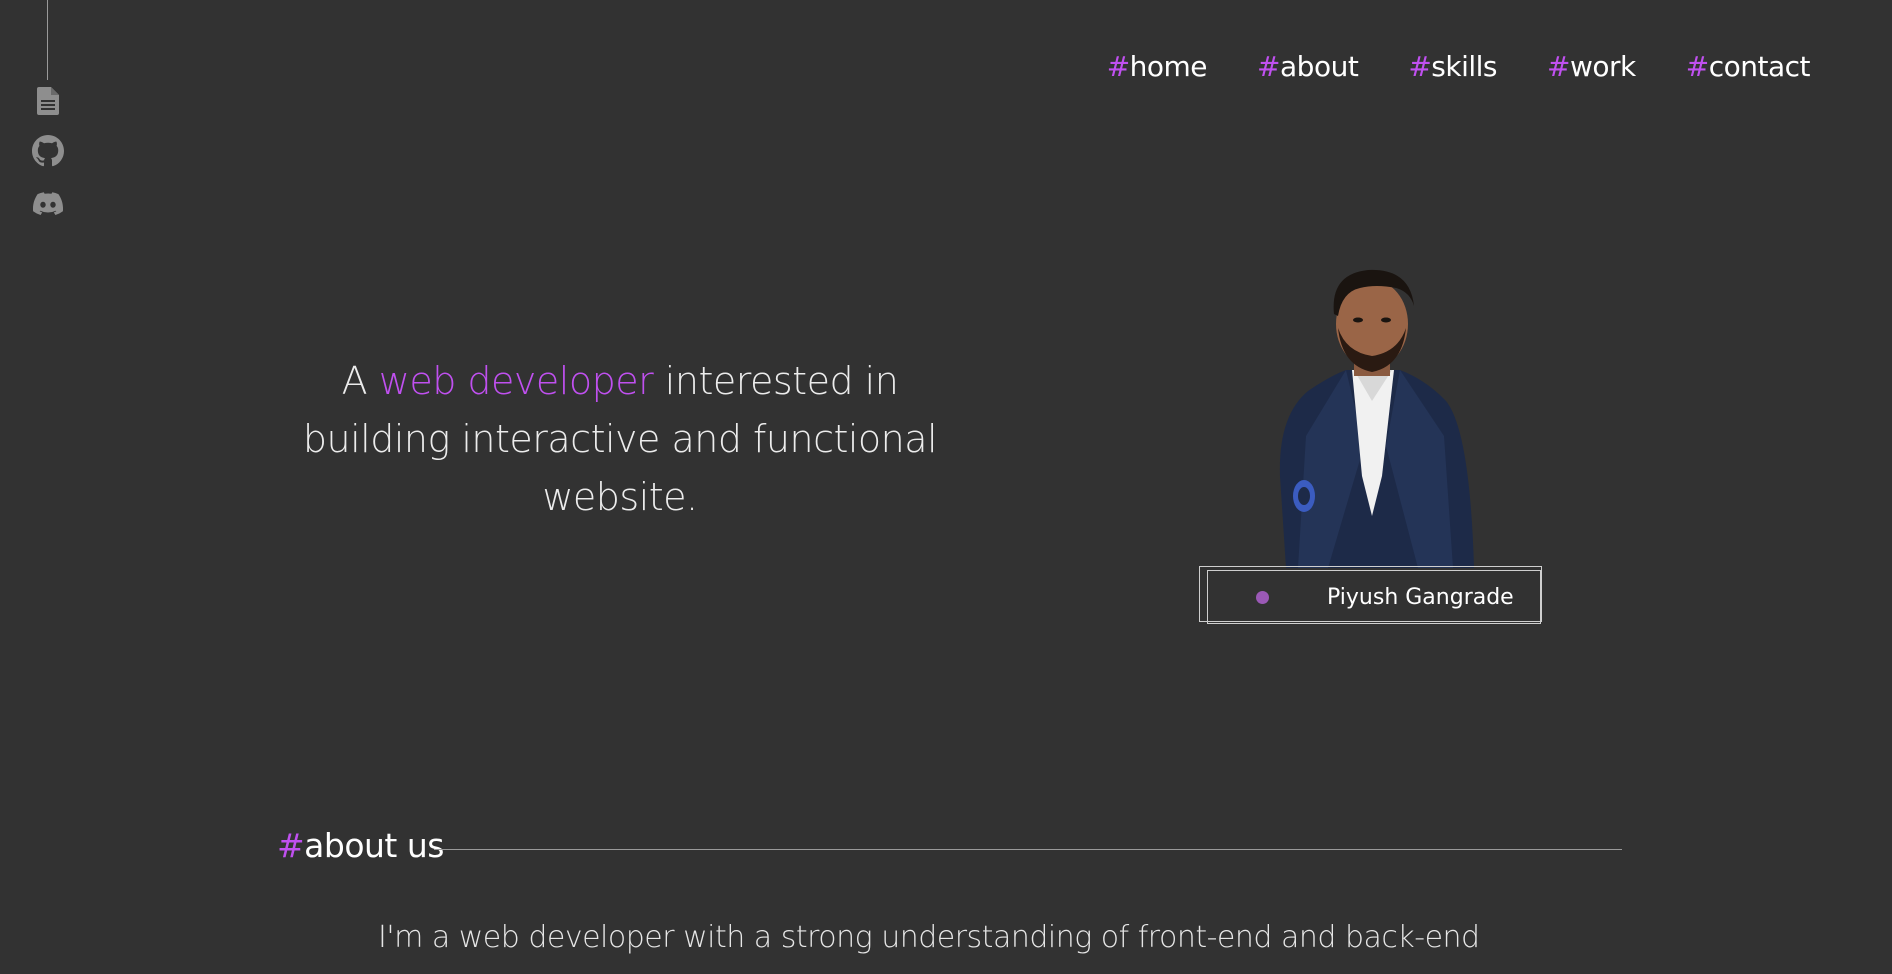  I want to click on main-nav: #home #about #skills #work #contact, so click(1458, 66).